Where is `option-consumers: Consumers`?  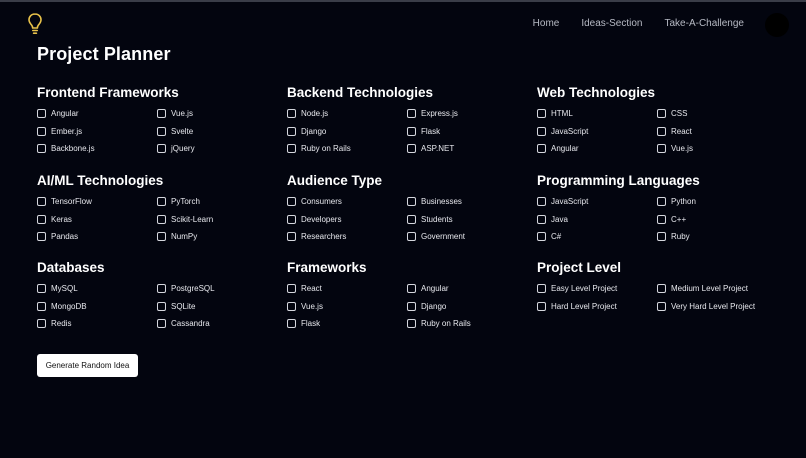
option-consumers: Consumers is located at coordinates (314, 201).